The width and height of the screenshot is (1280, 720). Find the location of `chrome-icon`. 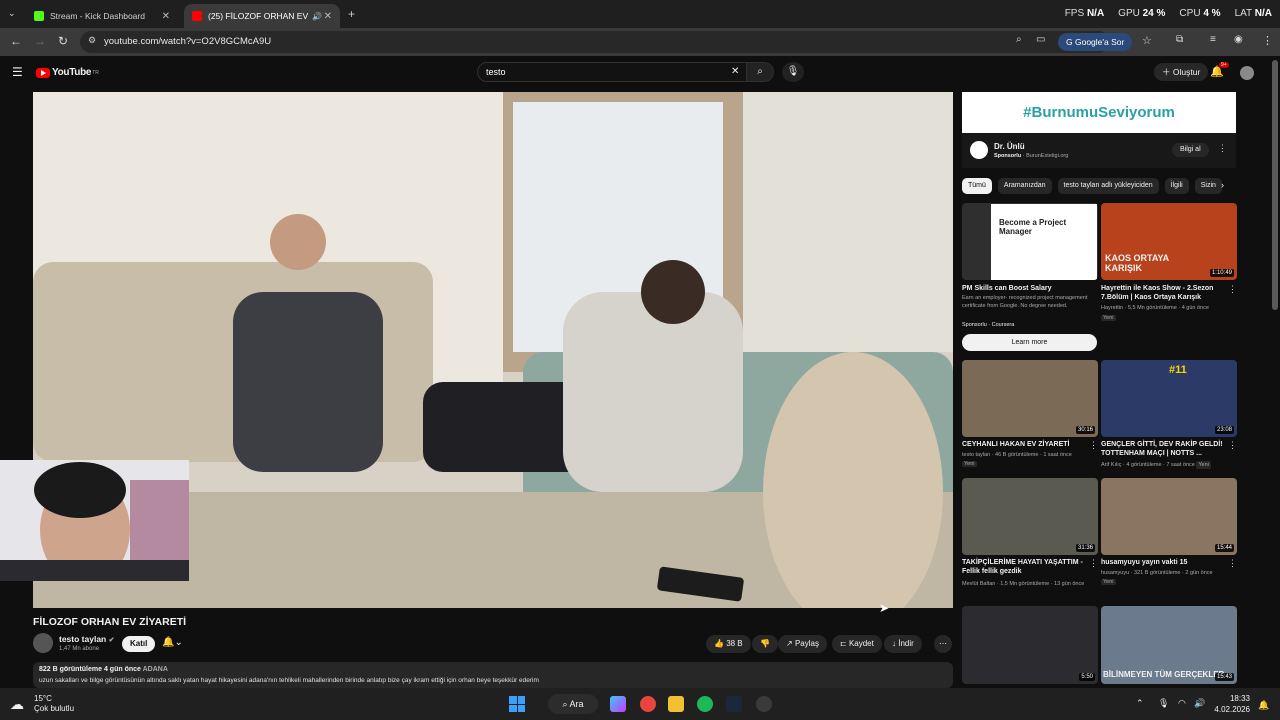

chrome-icon is located at coordinates (648, 704).